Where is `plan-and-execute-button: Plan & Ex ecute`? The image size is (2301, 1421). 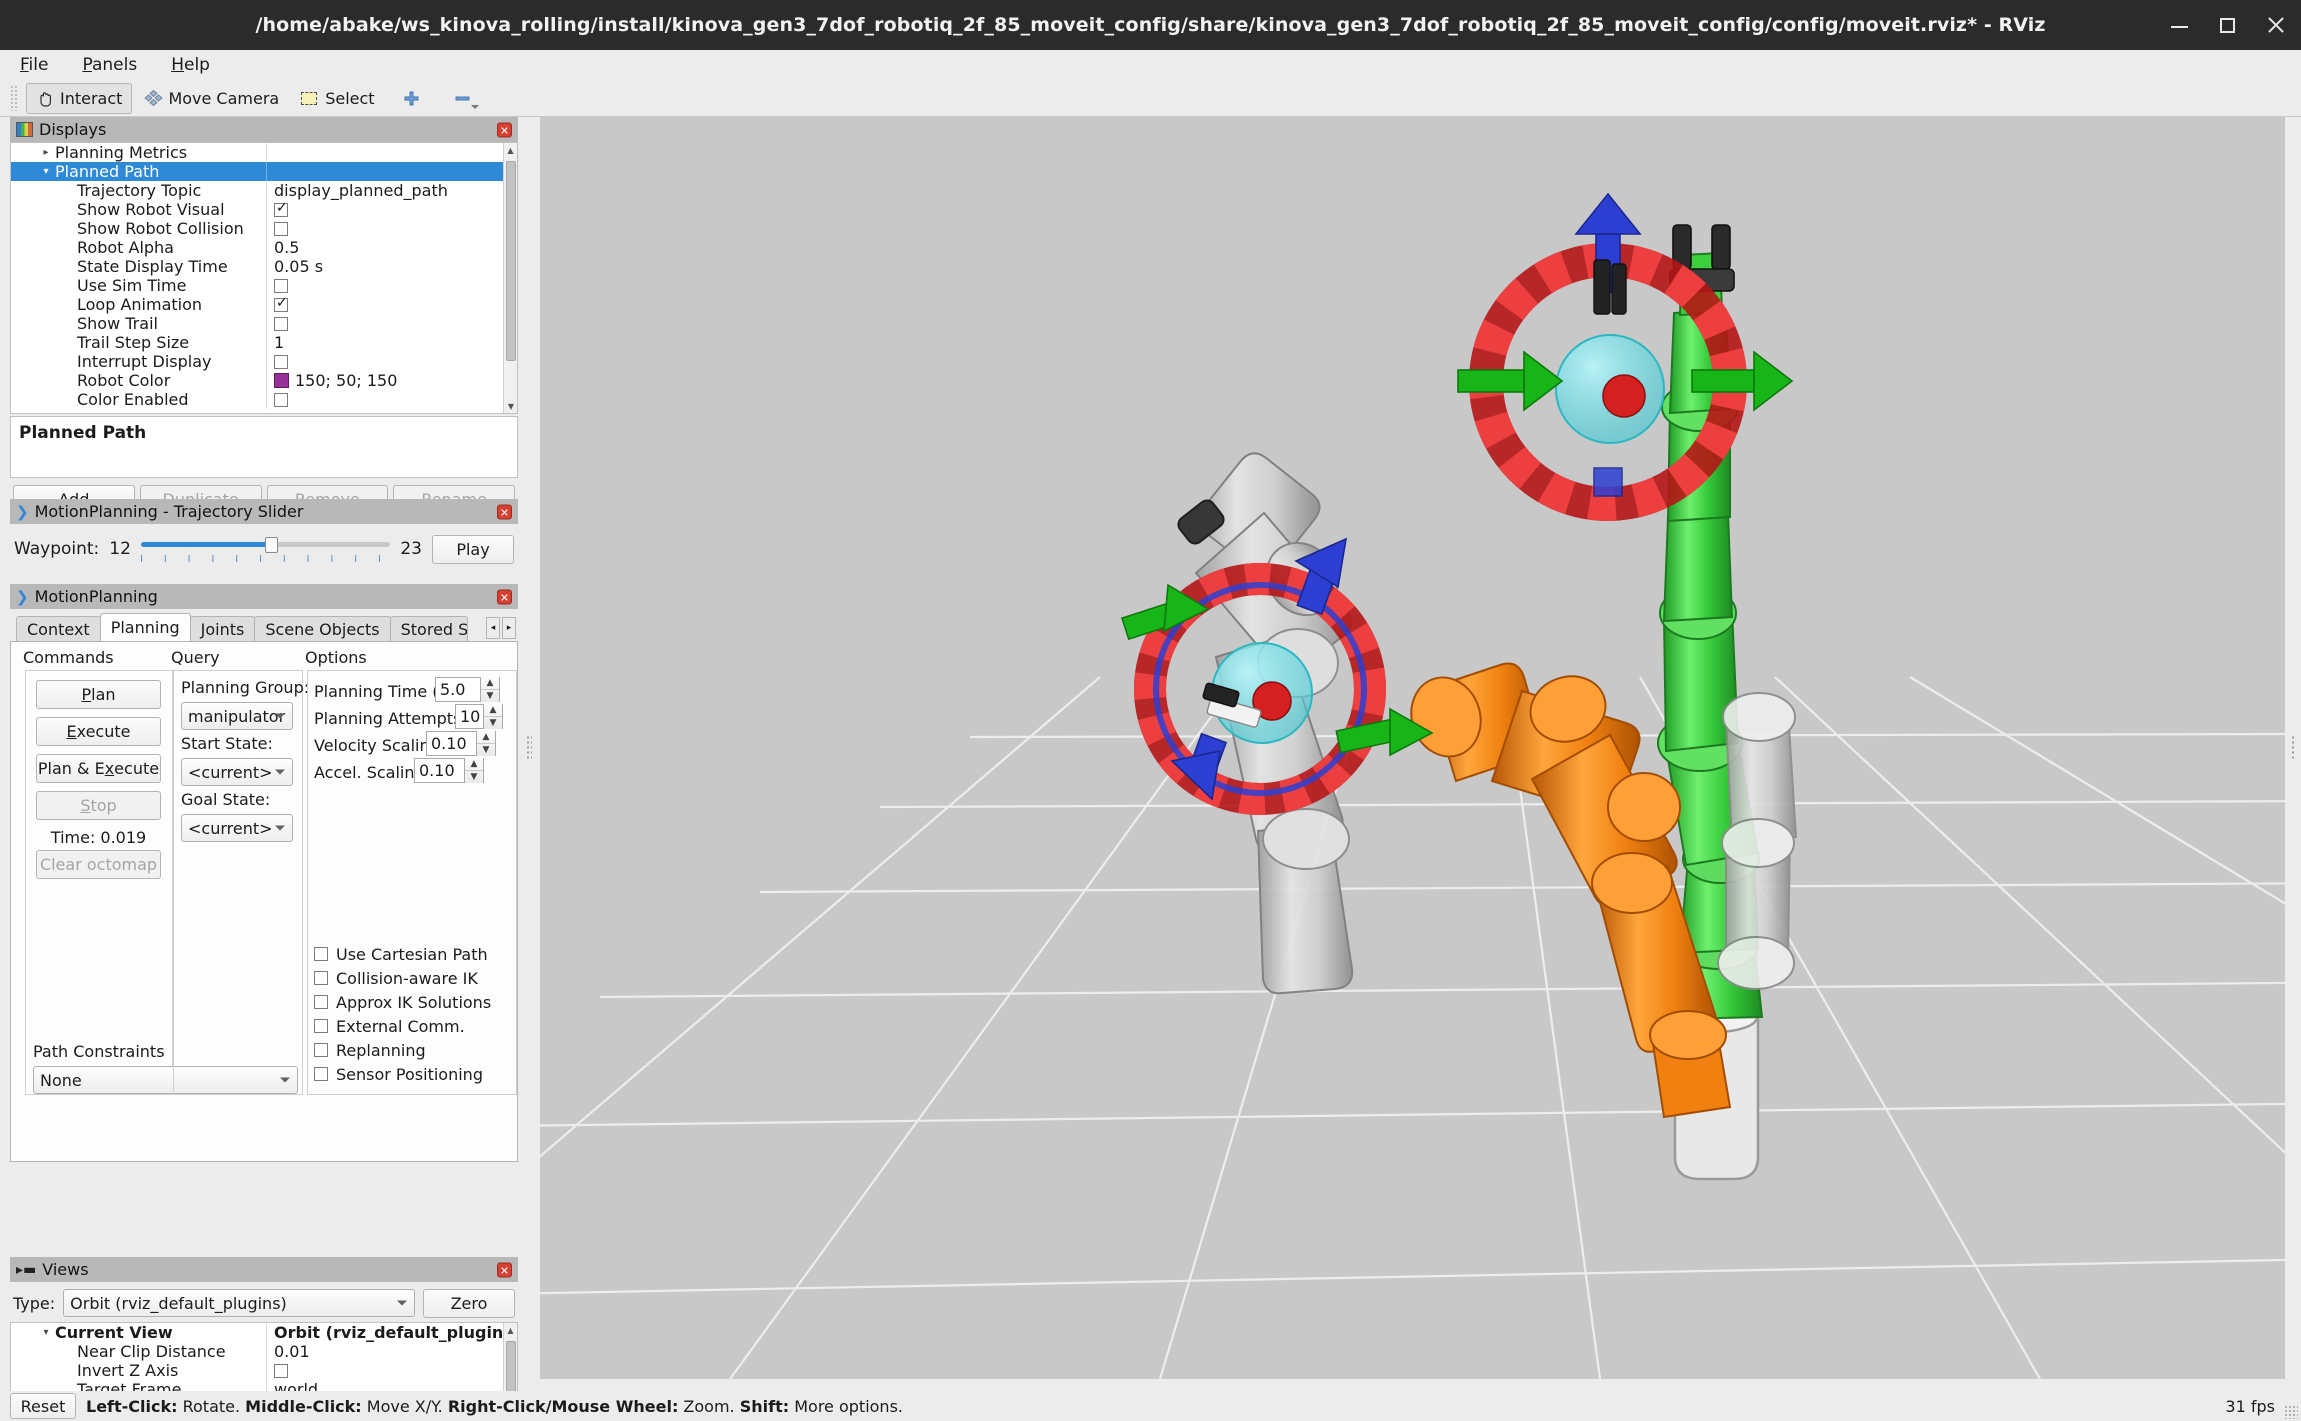 plan-and-execute-button: Plan & Ex ecute is located at coordinates (98, 768).